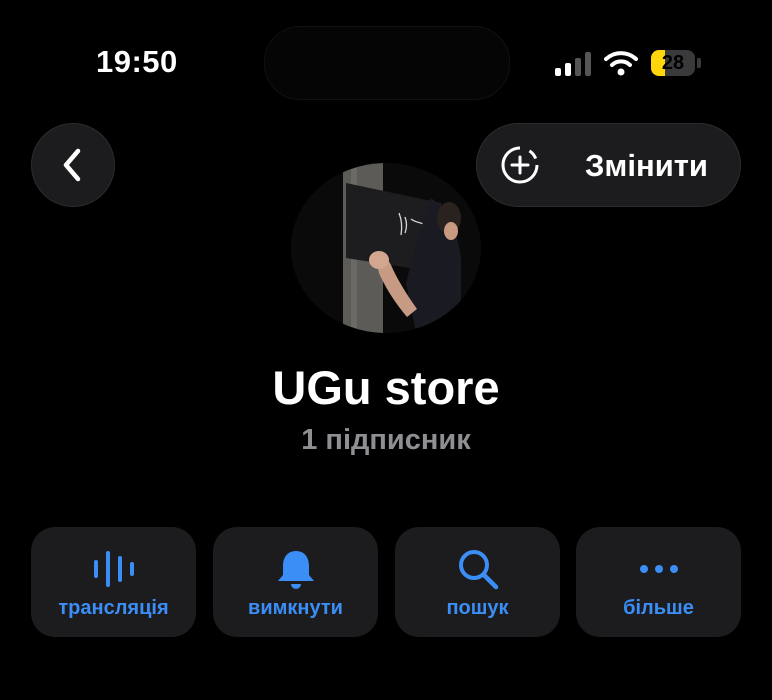 The height and width of the screenshot is (700, 772). Describe the element at coordinates (386, 387) in the screenshot. I see `channel-name: UGu store` at that location.